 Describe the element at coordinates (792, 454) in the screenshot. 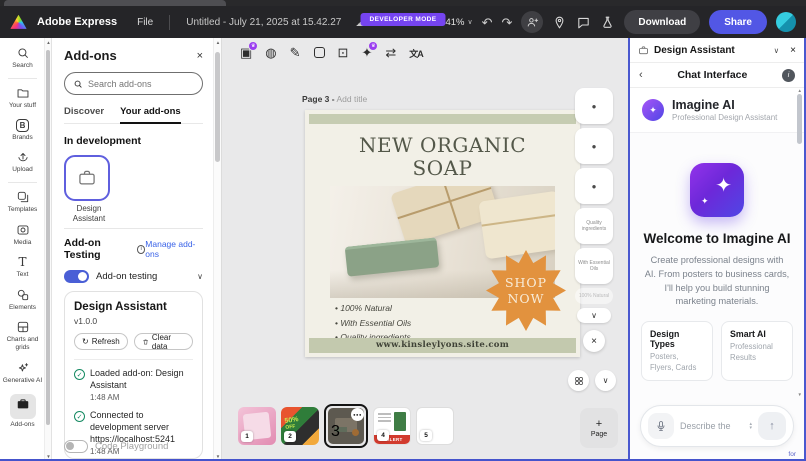

I see `footer-link: for` at that location.